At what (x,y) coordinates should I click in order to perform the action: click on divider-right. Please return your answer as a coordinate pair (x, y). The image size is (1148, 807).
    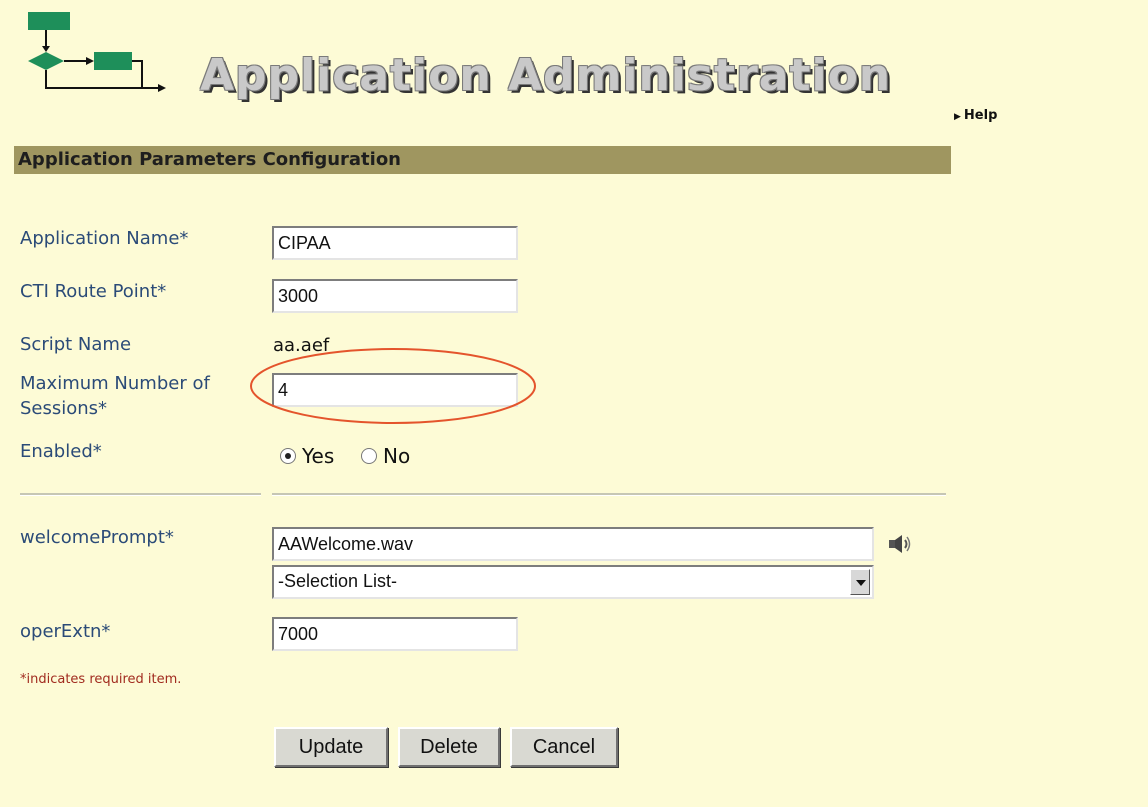
    Looking at the image, I should click on (609, 494).